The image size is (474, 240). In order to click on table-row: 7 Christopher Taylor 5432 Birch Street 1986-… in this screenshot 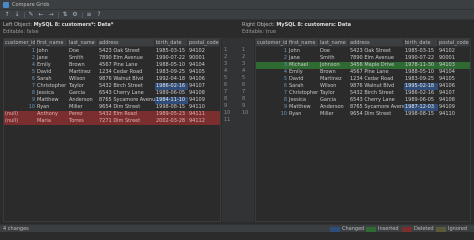, I will do `click(363, 93)`.